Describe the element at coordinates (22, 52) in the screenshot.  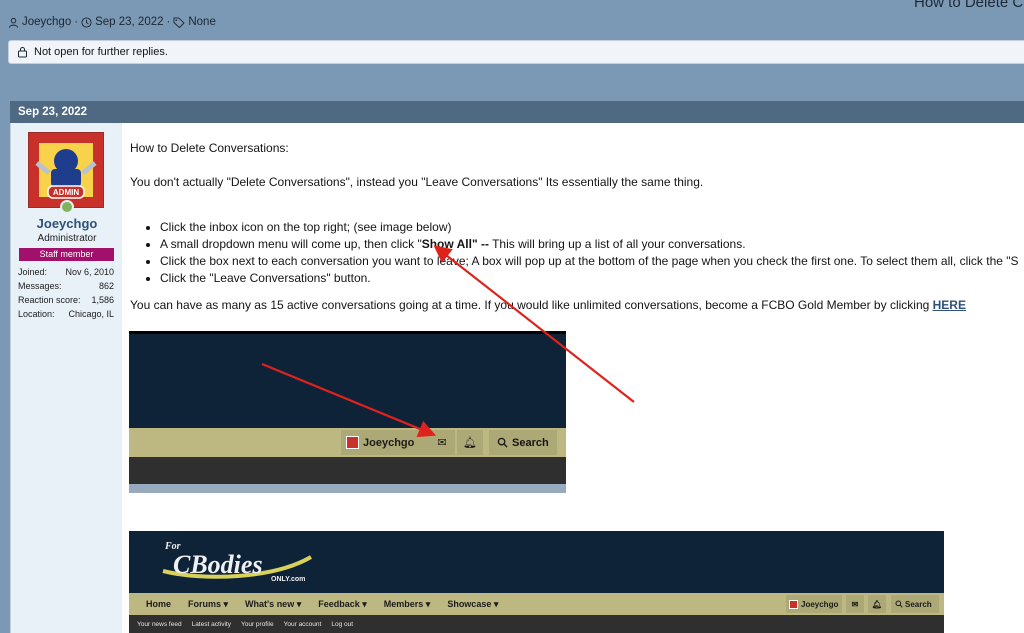
I see `lock-icon` at that location.